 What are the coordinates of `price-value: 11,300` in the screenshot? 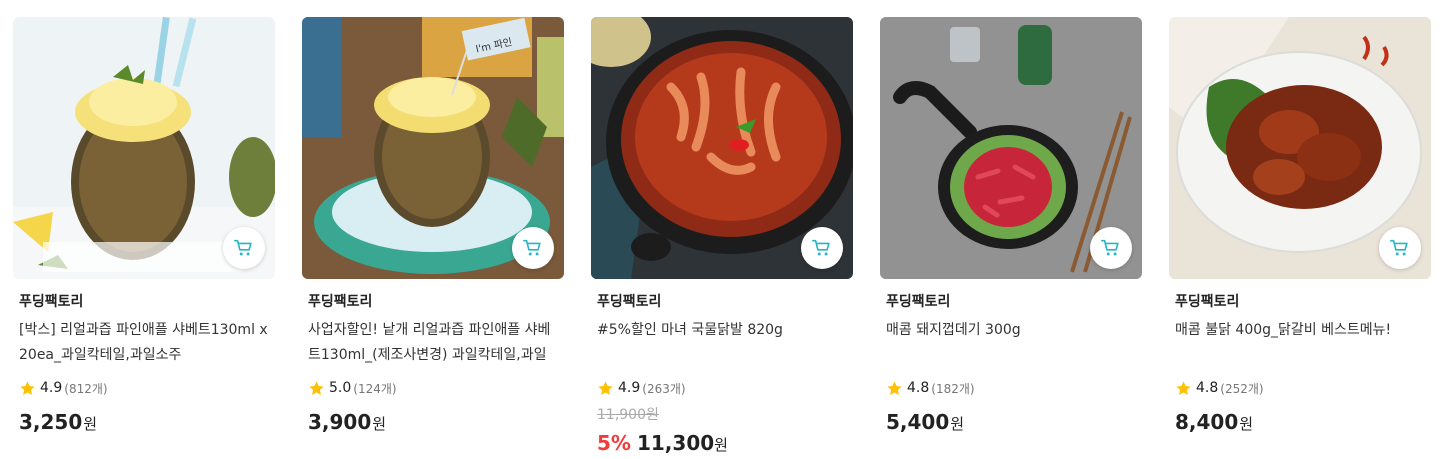 It's located at (675, 443).